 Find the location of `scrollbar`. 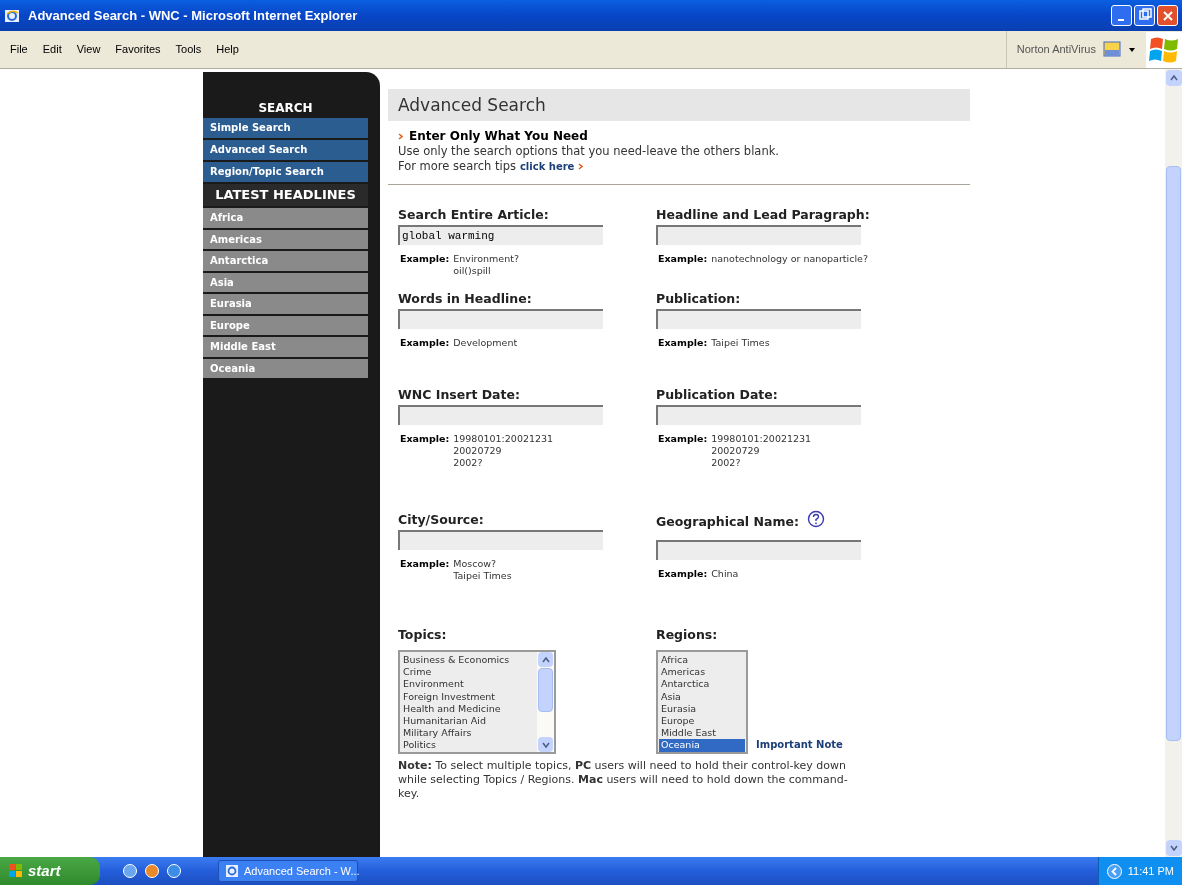

scrollbar is located at coordinates (1173, 463).